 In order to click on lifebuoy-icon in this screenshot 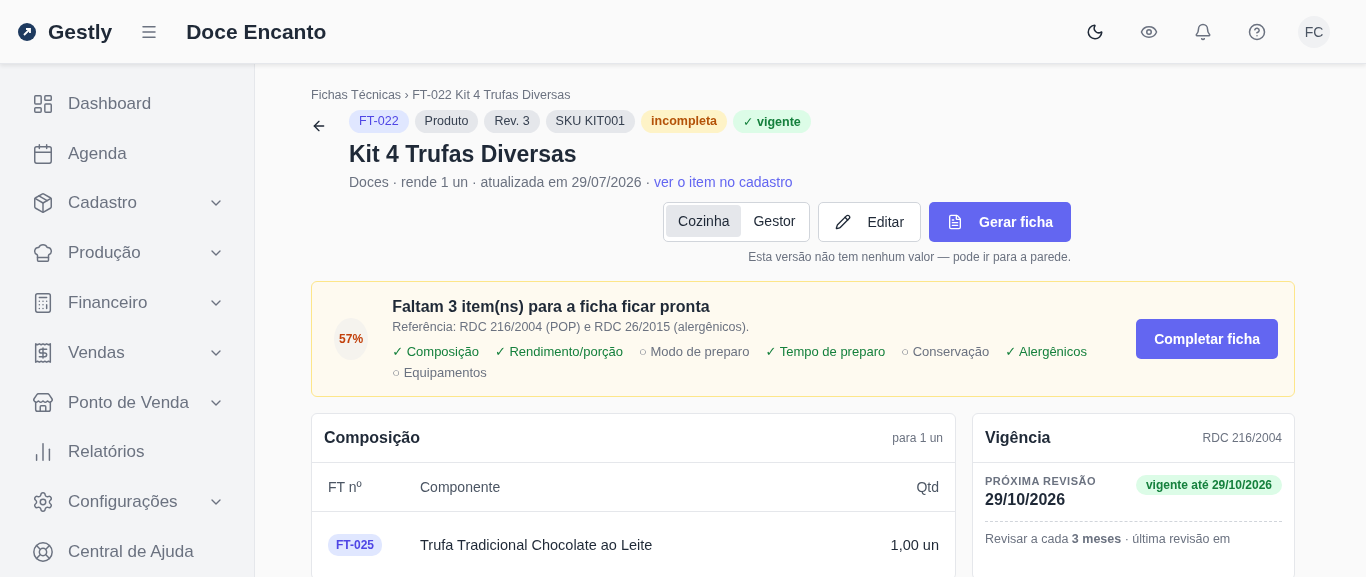, I will do `click(43, 552)`.